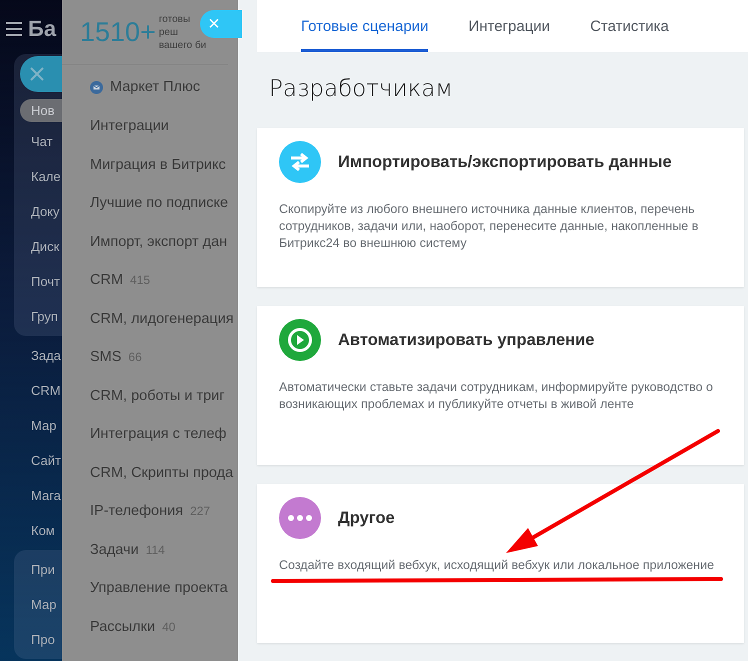 Image resolution: width=748 pixels, height=661 pixels. What do you see at coordinates (159, 588) in the screenshot?
I see `category-link: Управление проекта` at bounding box center [159, 588].